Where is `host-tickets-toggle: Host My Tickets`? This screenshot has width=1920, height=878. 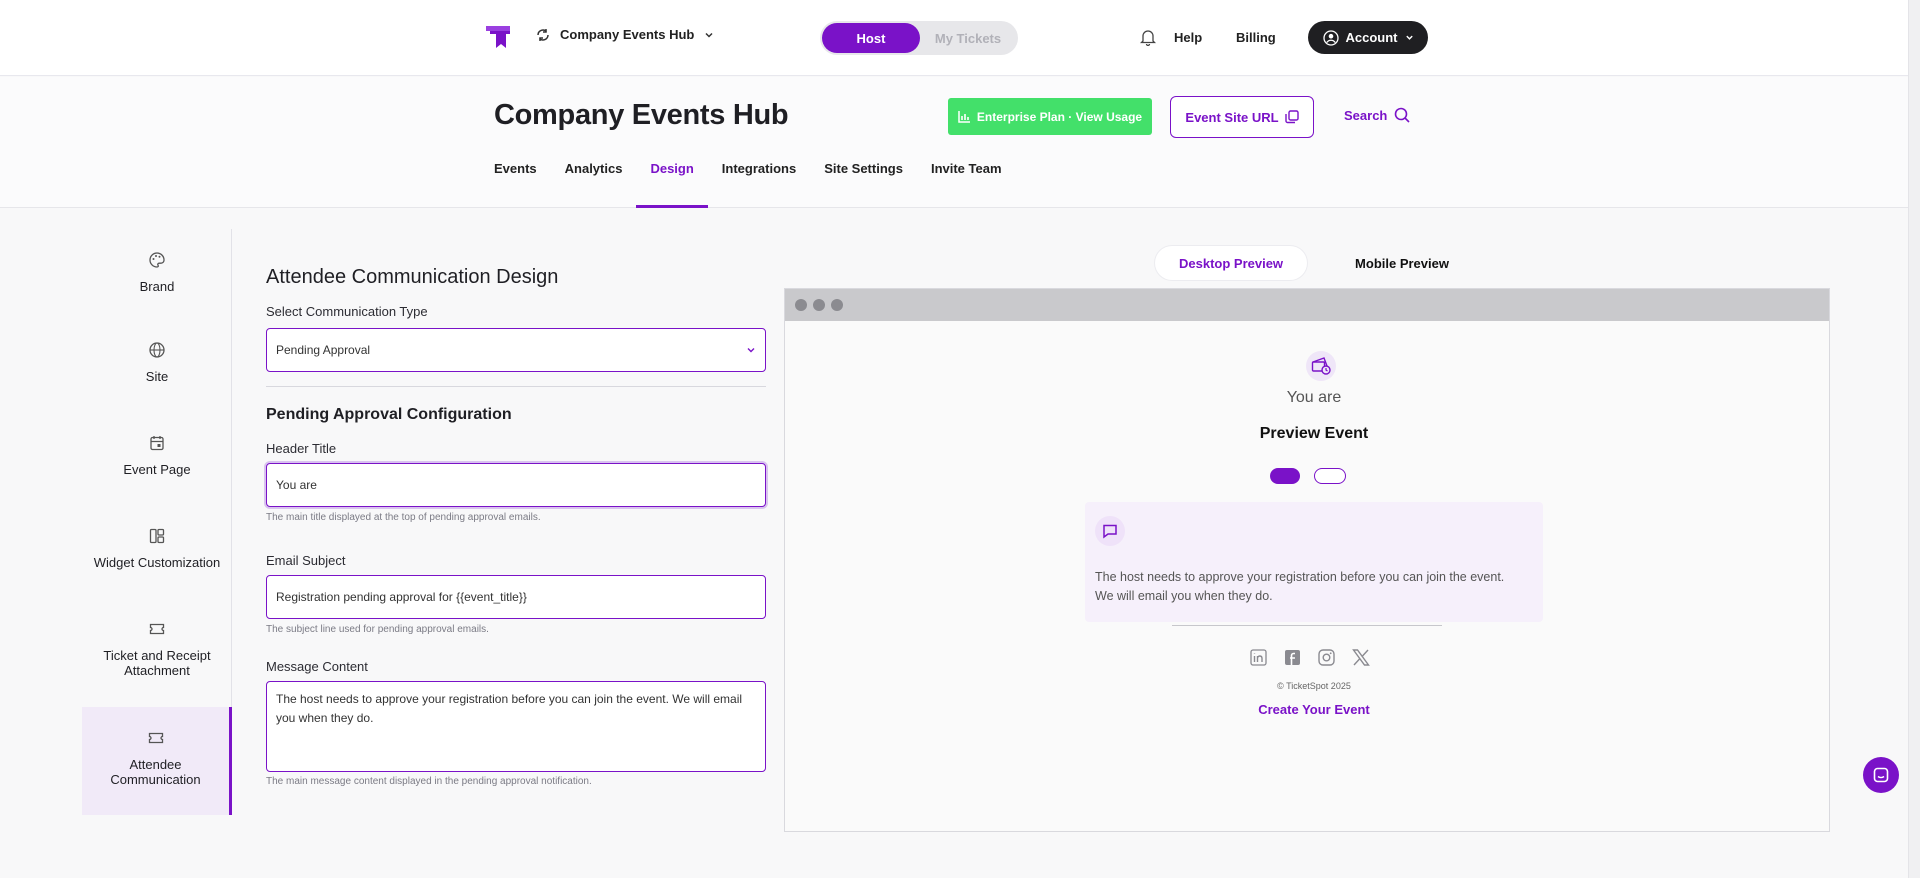
host-tickets-toggle: Host My Tickets is located at coordinates (919, 38).